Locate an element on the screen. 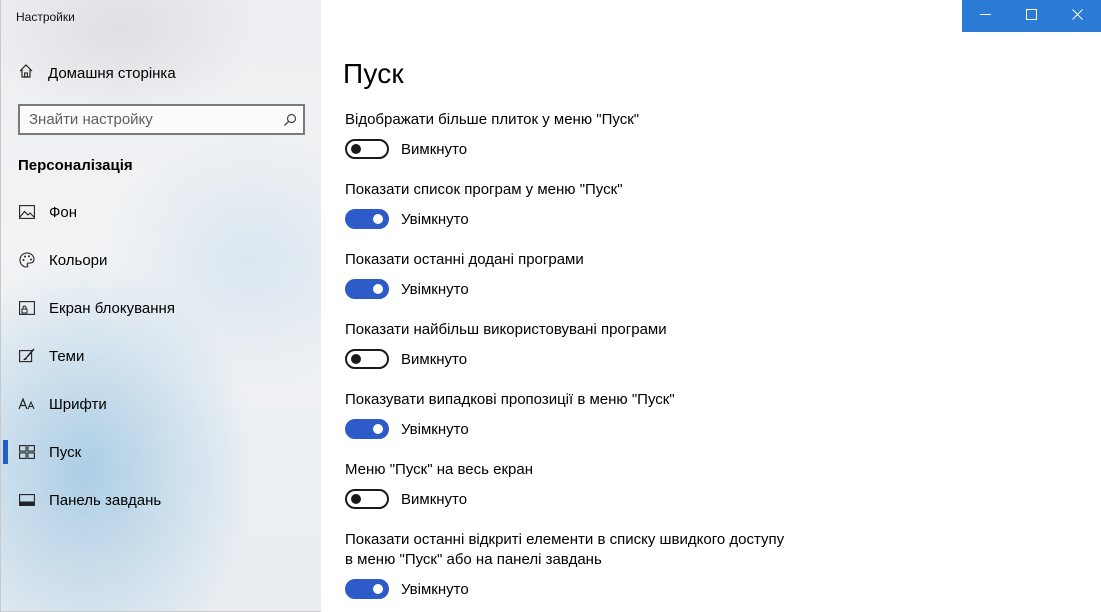 The image size is (1101, 612). setting-full-screen: Меню "Пуск" на весь екран Вимкнуто is located at coordinates (439, 484).